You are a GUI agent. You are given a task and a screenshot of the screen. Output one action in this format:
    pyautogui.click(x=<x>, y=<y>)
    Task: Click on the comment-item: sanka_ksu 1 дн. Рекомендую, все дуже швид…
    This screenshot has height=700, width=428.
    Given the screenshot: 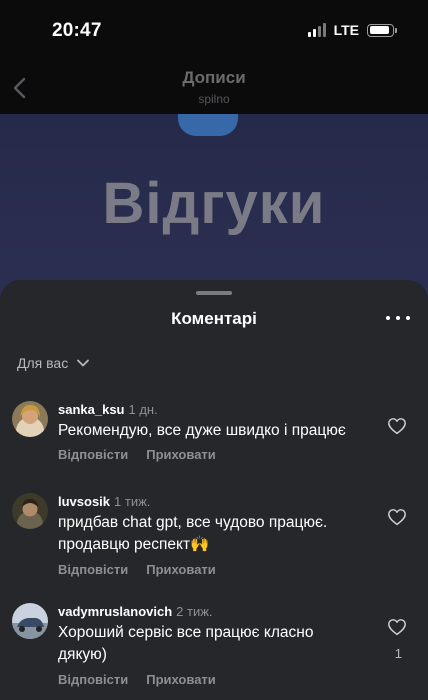 What is the action you would take?
    pyautogui.click(x=214, y=441)
    